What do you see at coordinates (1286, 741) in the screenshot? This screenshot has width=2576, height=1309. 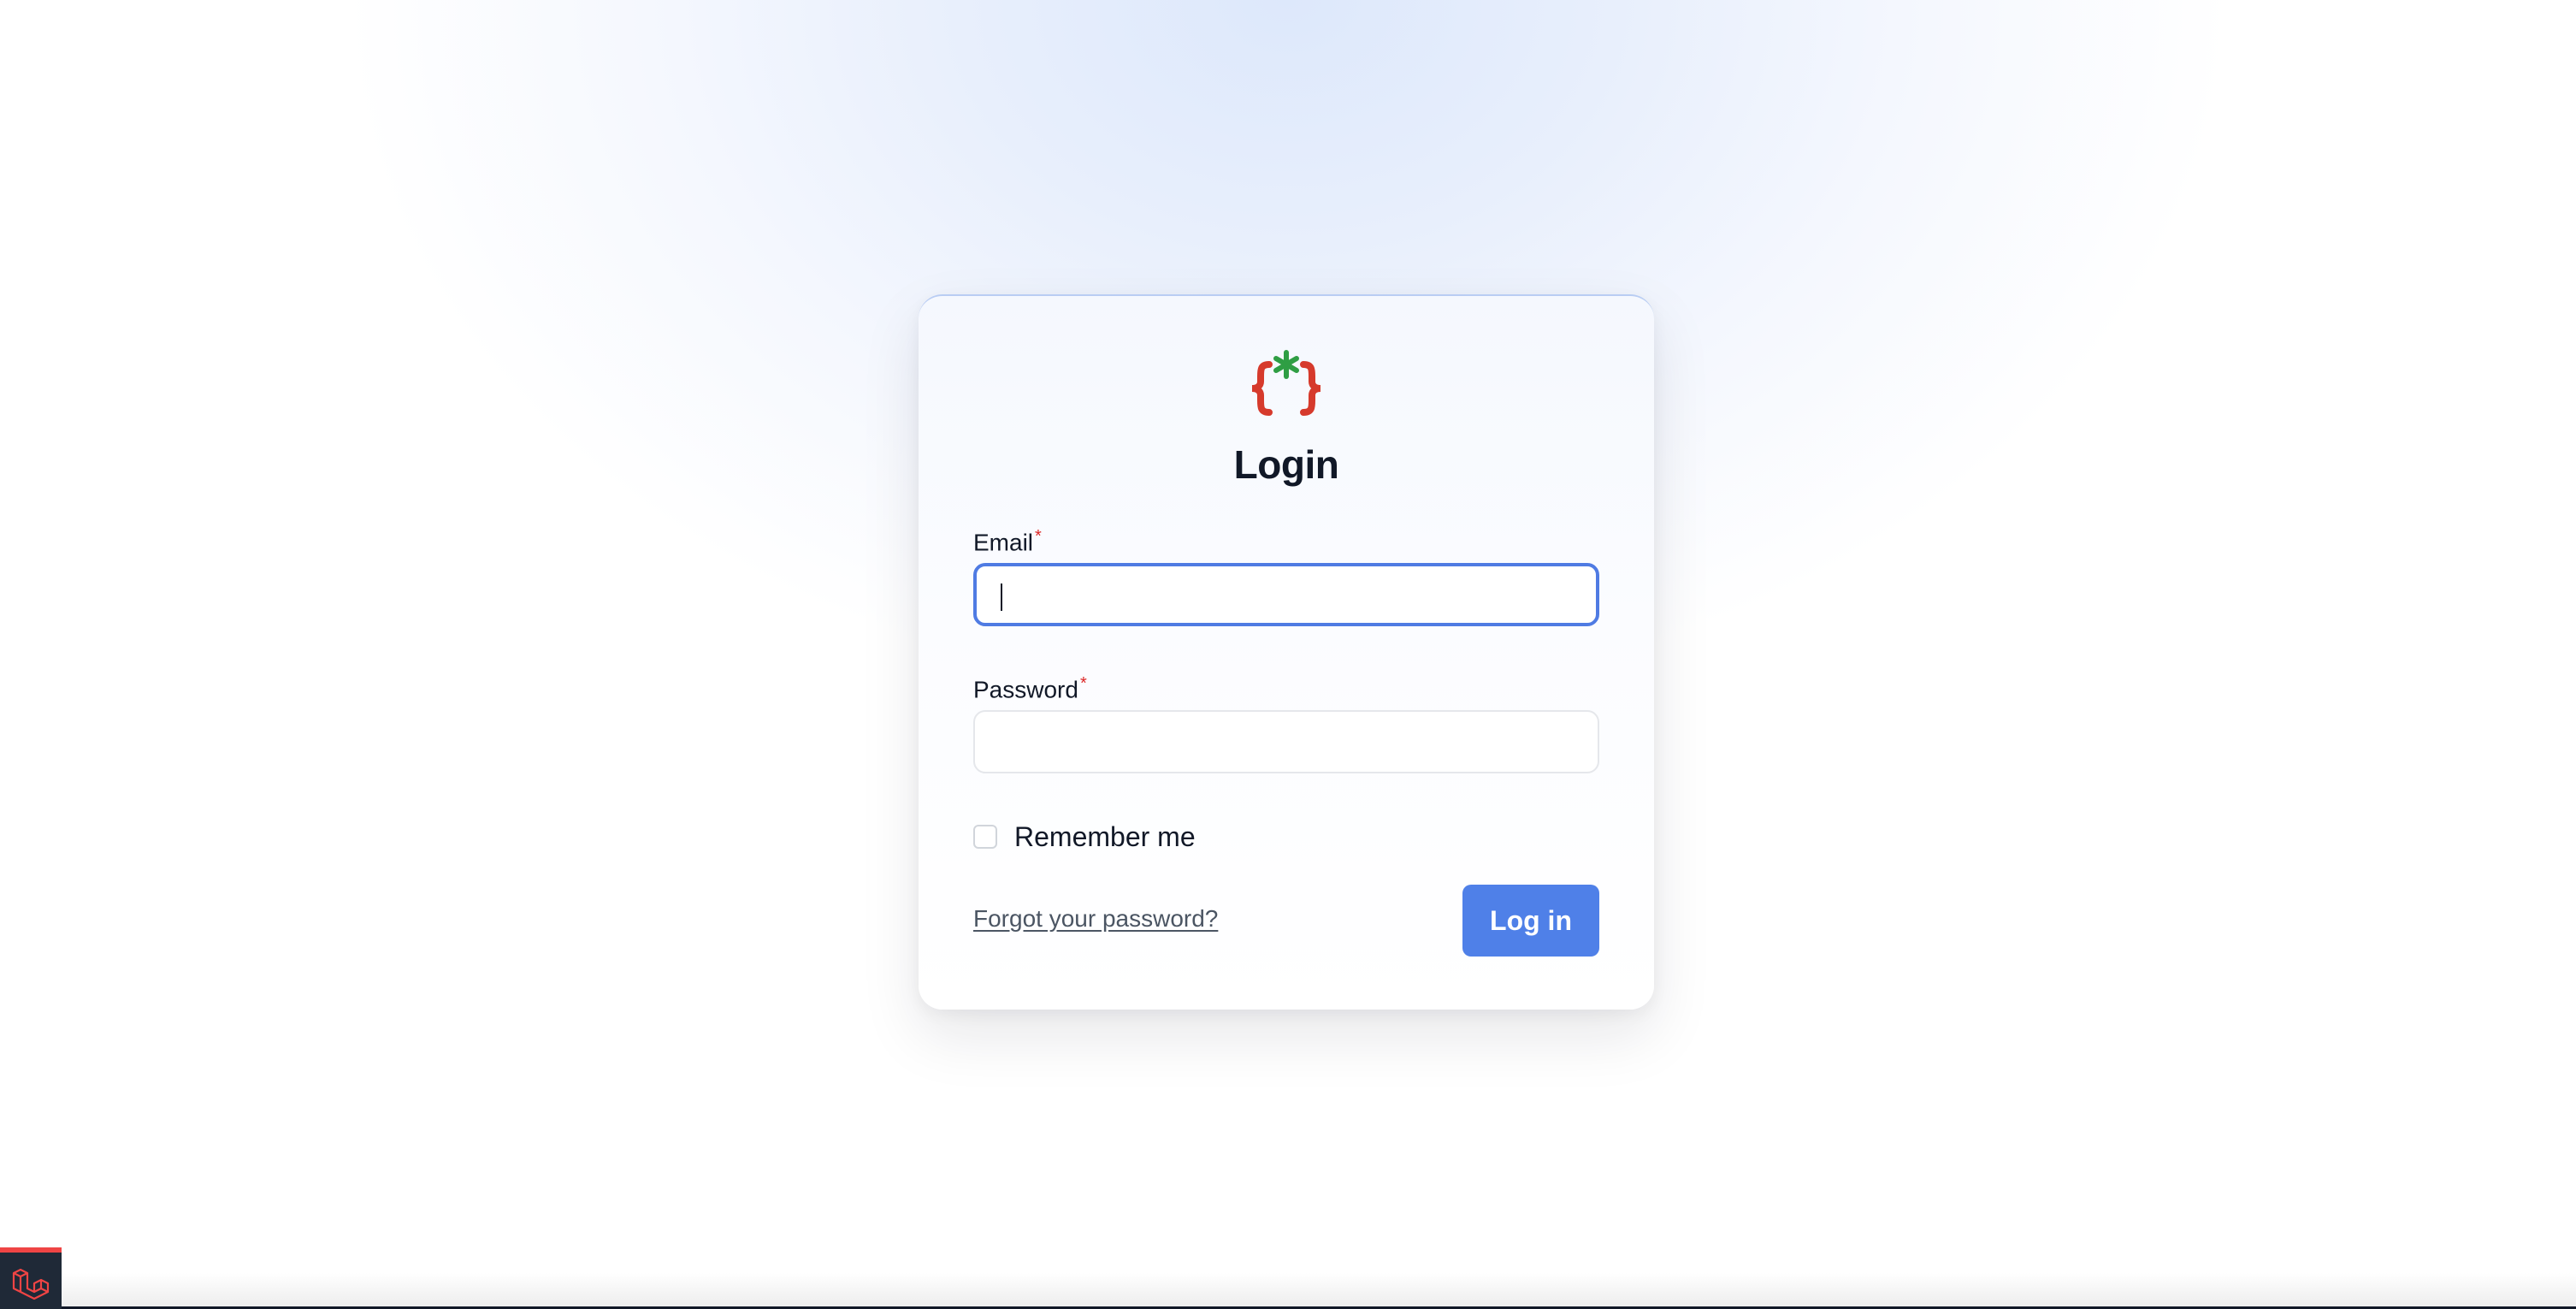 I see `password-field` at bounding box center [1286, 741].